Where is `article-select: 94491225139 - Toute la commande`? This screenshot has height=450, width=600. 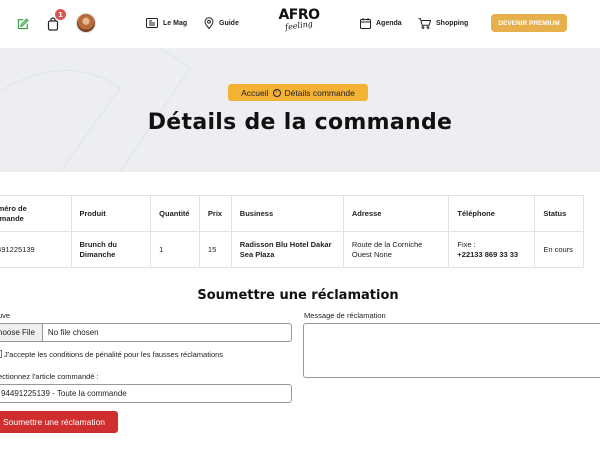
article-select: 94491225139 - Toute la commande is located at coordinates (146, 393).